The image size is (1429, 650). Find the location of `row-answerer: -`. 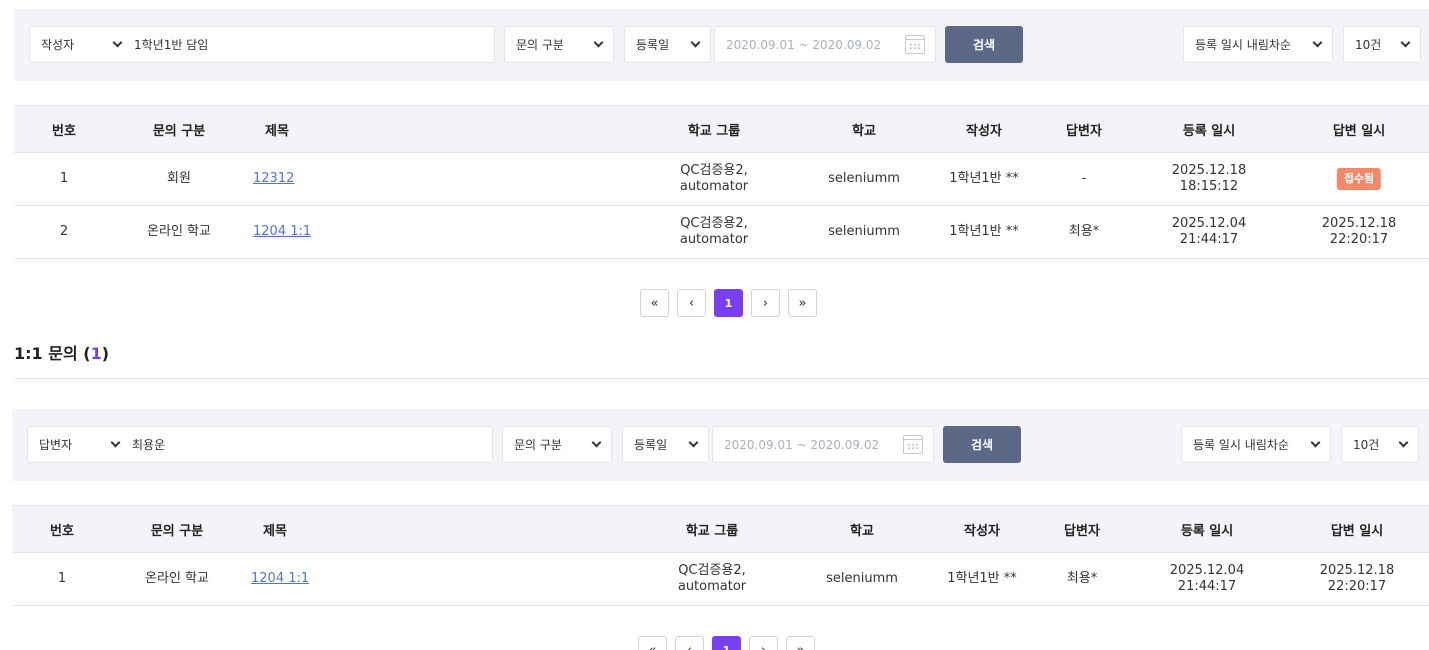

row-answerer: - is located at coordinates (1084, 178).